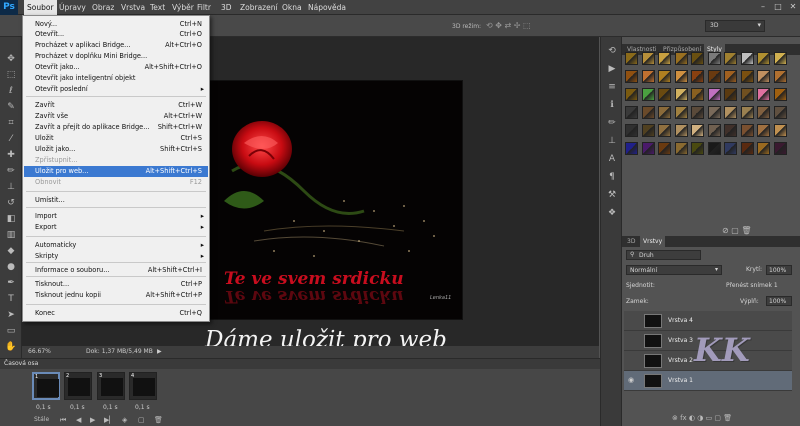 The image size is (800, 426). What do you see at coordinates (116, 295) in the screenshot?
I see `menu-item: Tisknout jednu kopii Alt+Shift+Ctrl+P` at bounding box center [116, 295].